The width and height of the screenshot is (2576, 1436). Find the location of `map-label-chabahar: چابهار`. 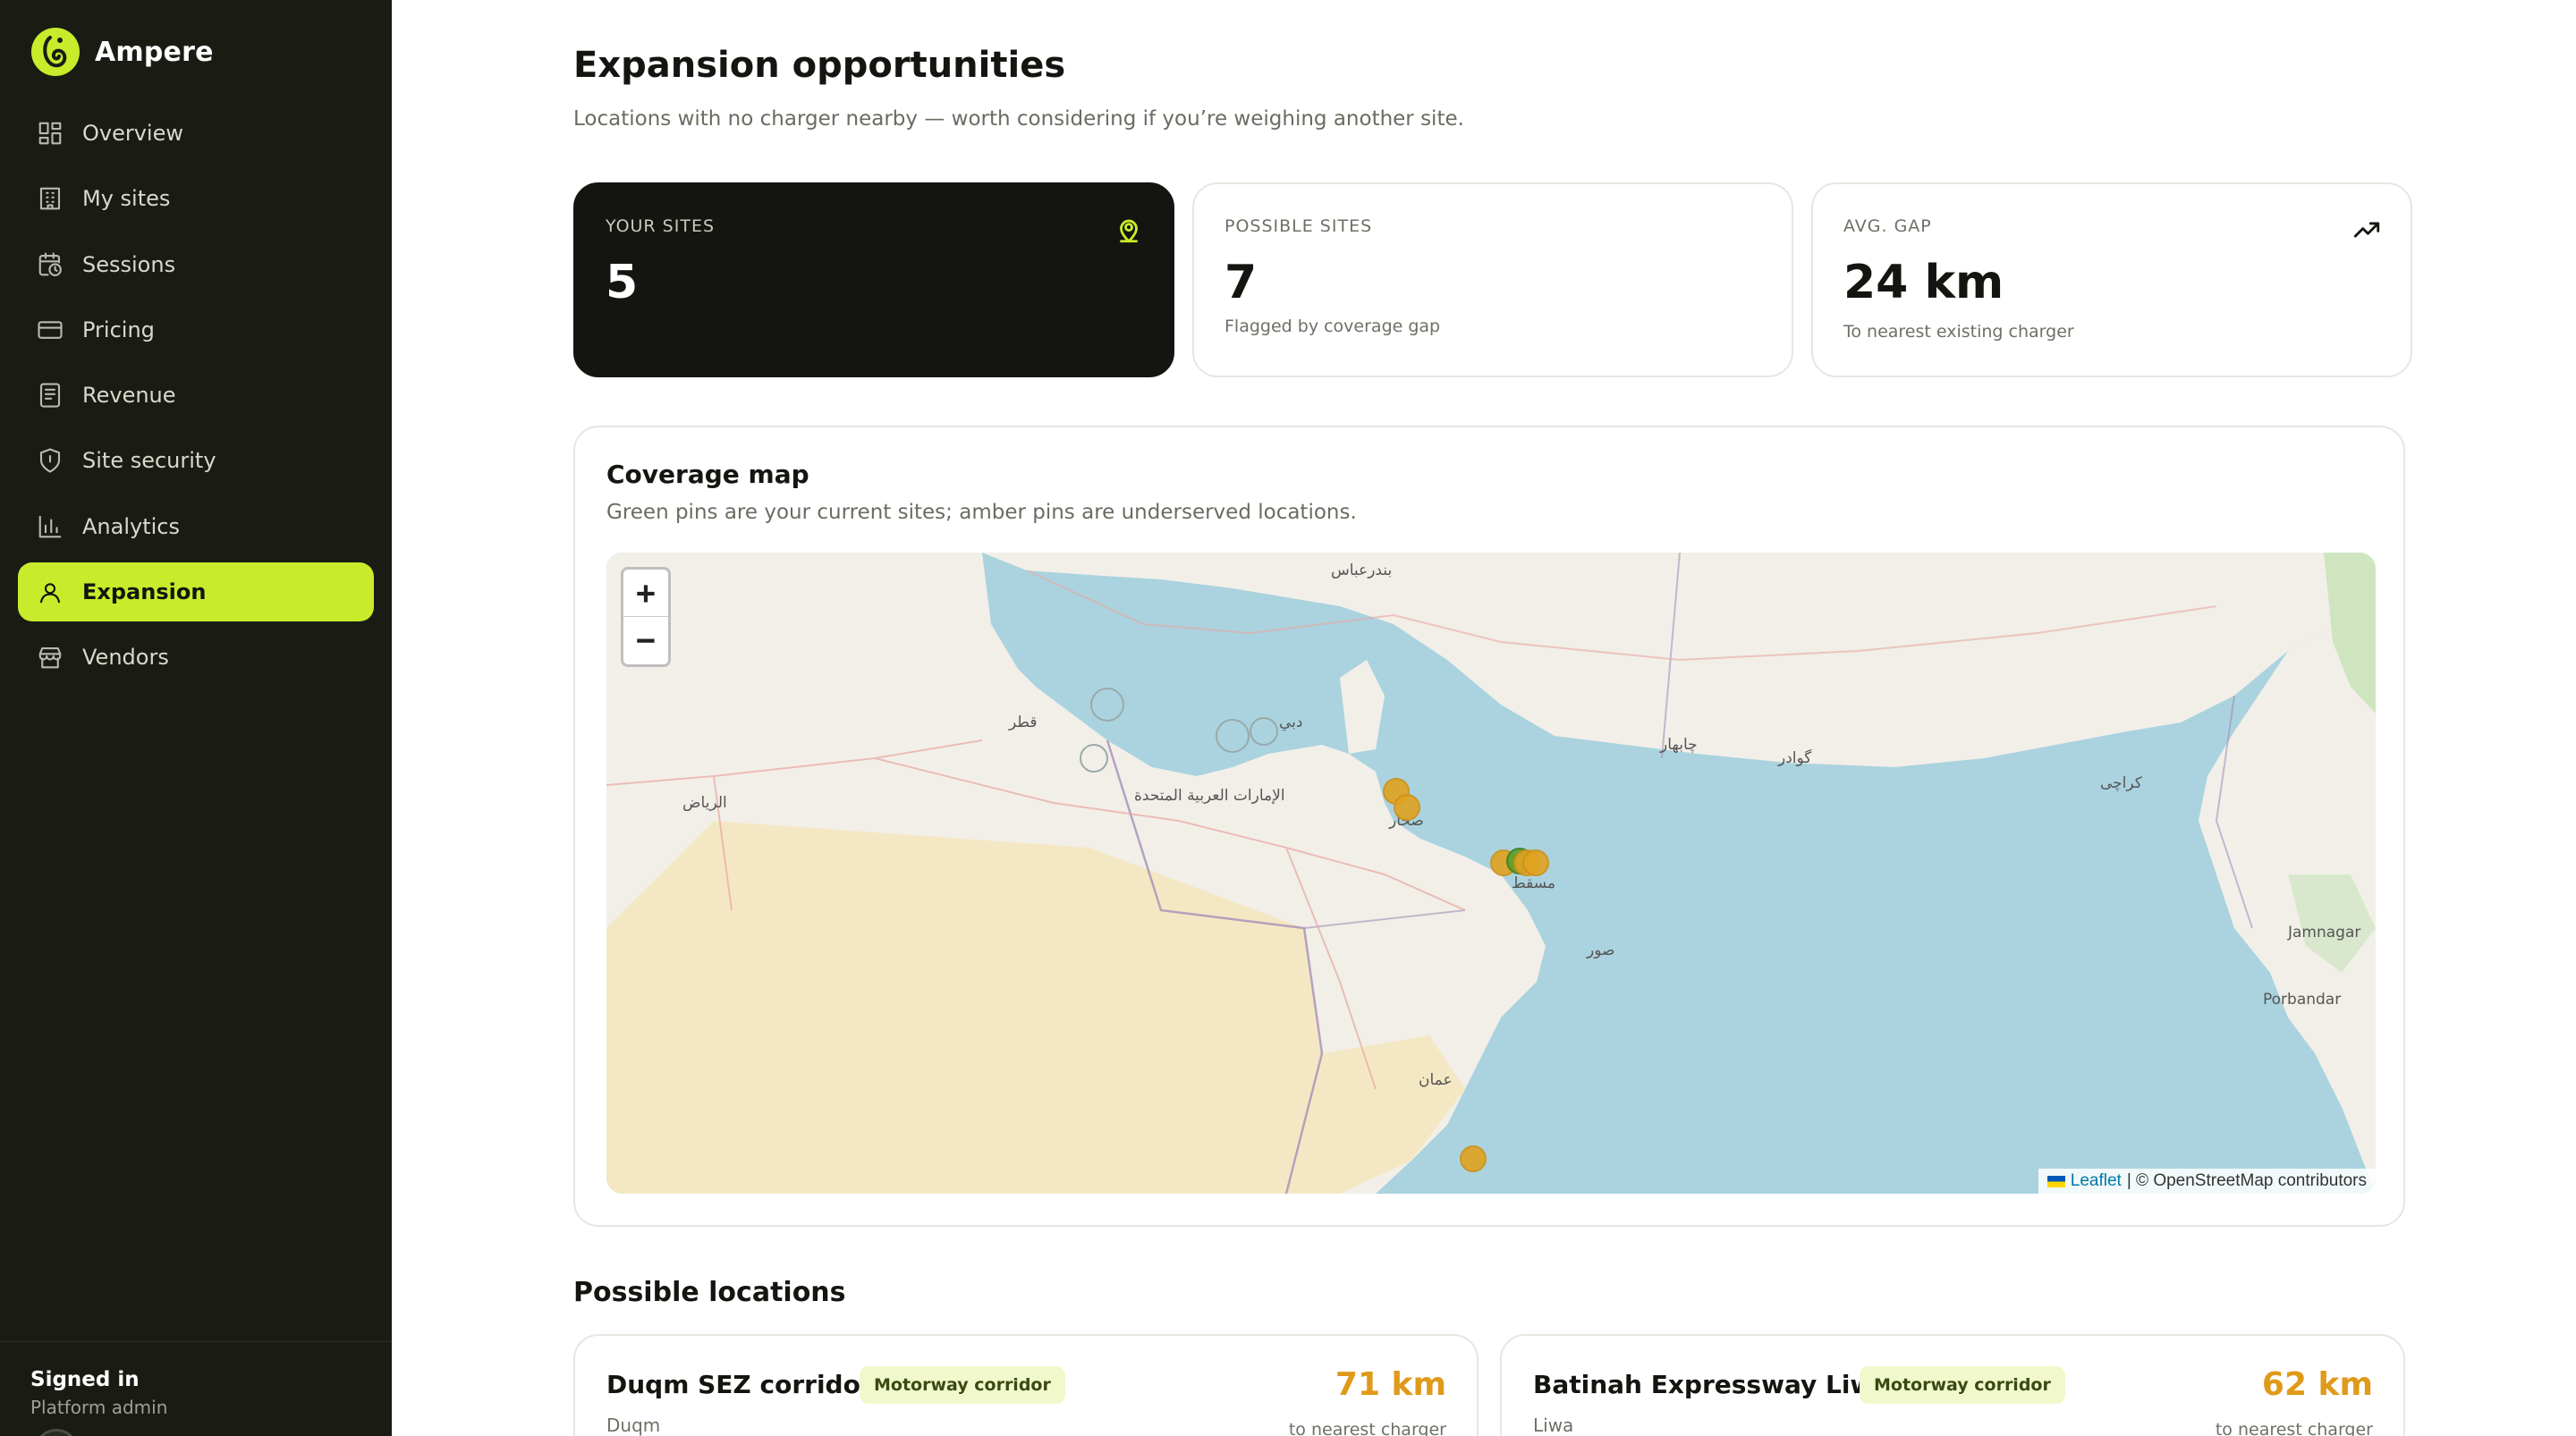

map-label-chabahar: چابهار is located at coordinates (1679, 745).